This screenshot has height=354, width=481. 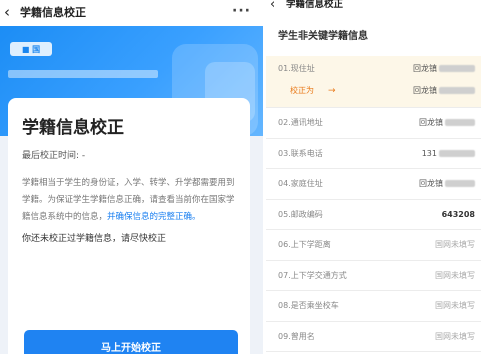 I want to click on info-row-former-name: 09.曾用名 国网未填写, so click(x=373, y=336).